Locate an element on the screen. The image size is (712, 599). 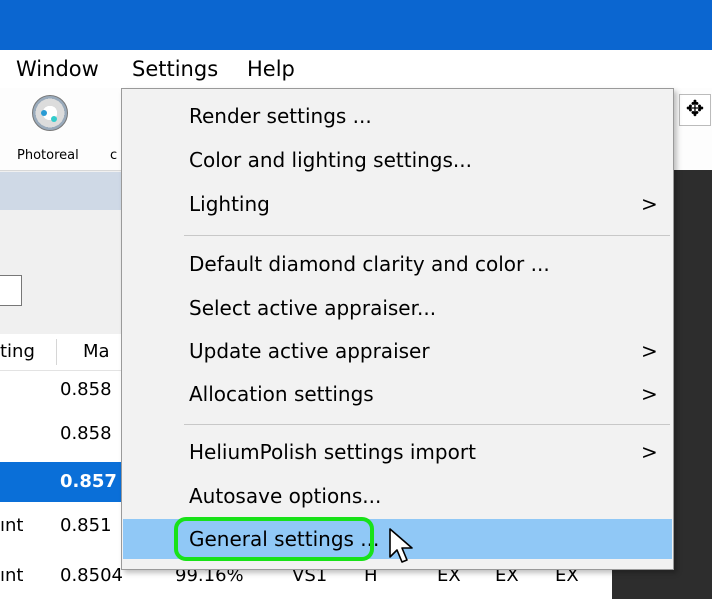
checkbox is located at coordinates (11, 290).